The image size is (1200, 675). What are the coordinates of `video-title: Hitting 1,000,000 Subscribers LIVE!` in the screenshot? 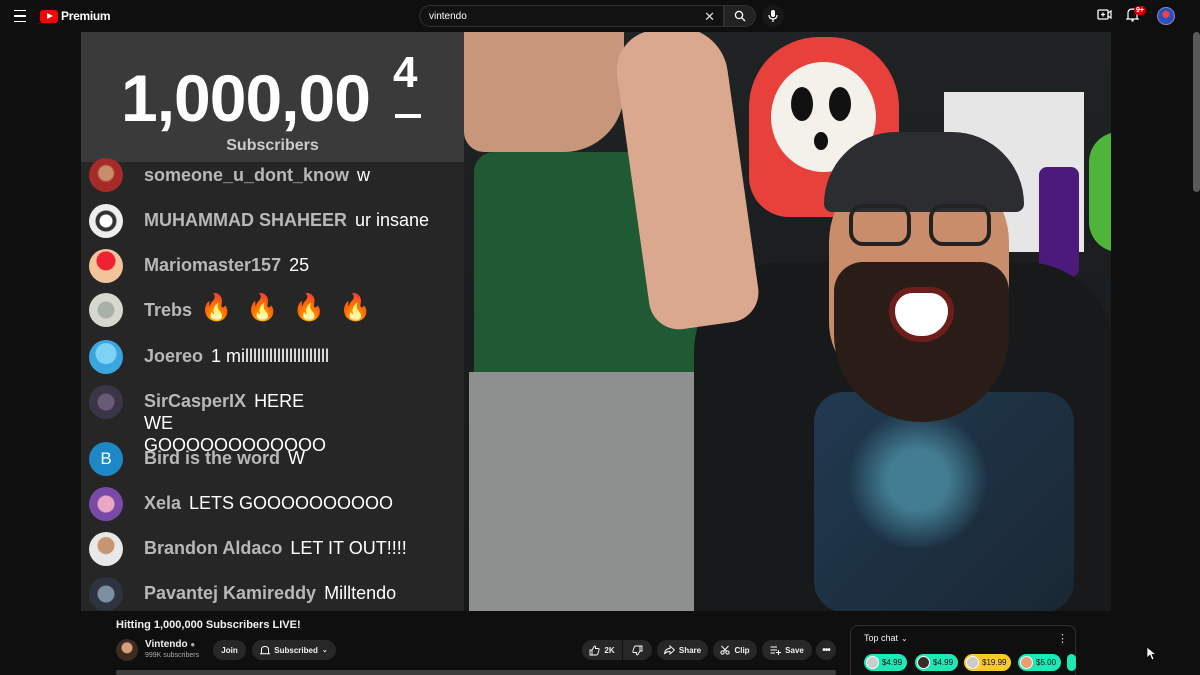 It's located at (208, 625).